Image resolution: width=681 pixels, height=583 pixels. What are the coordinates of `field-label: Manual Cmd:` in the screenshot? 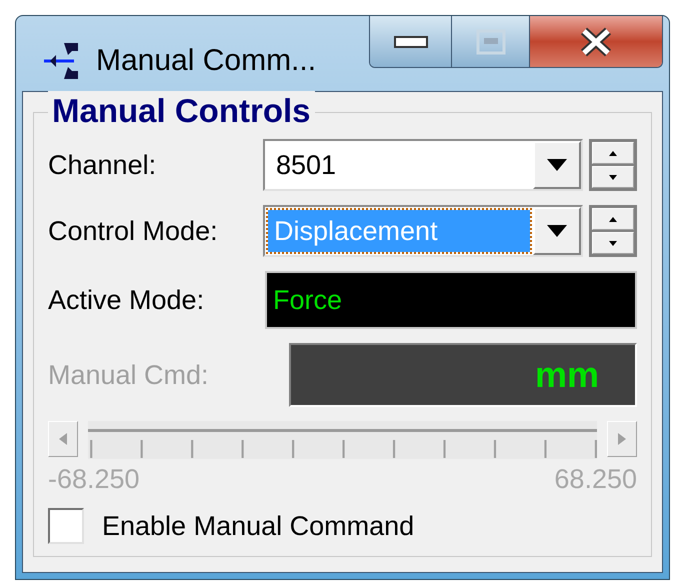 It's located at (128, 375).